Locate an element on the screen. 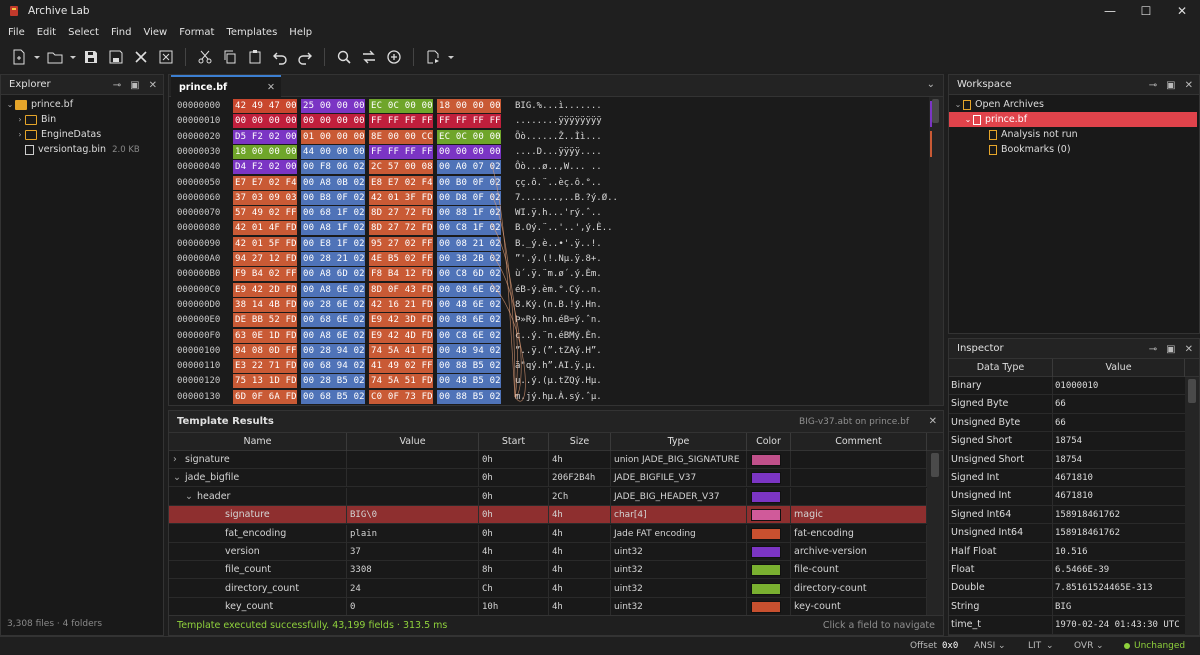 The height and width of the screenshot is (655, 1200). hex-byte-group: 42 49 47 00 is located at coordinates (265, 106).